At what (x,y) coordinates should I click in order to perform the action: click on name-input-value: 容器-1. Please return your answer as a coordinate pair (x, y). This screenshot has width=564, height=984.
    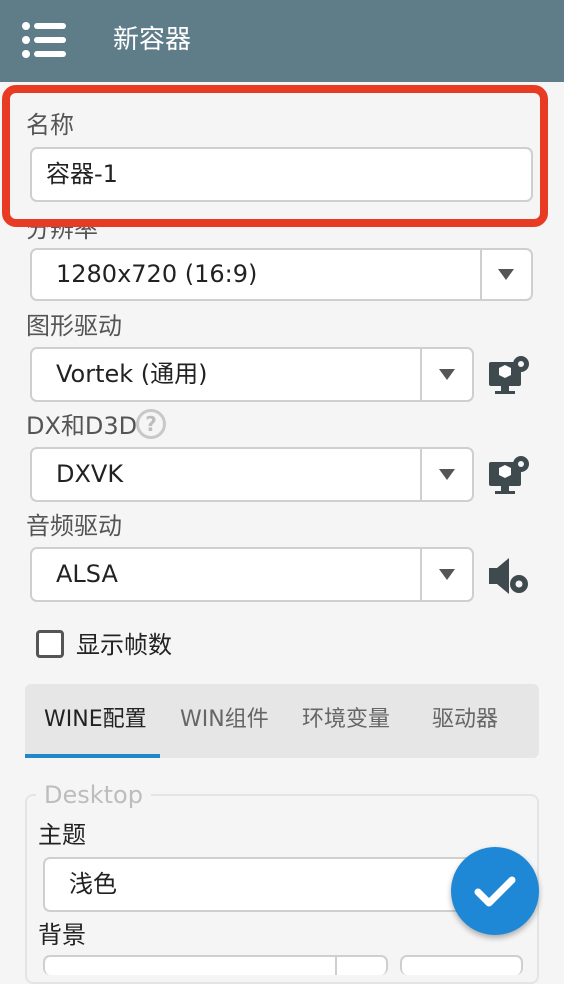
    Looking at the image, I should click on (82, 174).